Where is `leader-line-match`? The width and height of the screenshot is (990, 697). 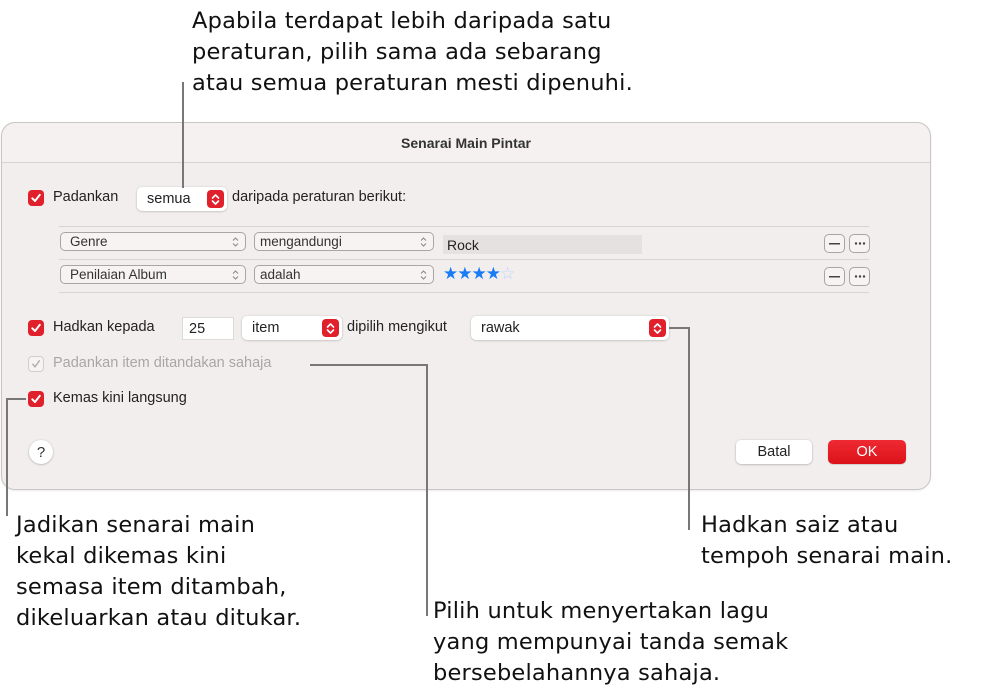 leader-line-match is located at coordinates (183, 135).